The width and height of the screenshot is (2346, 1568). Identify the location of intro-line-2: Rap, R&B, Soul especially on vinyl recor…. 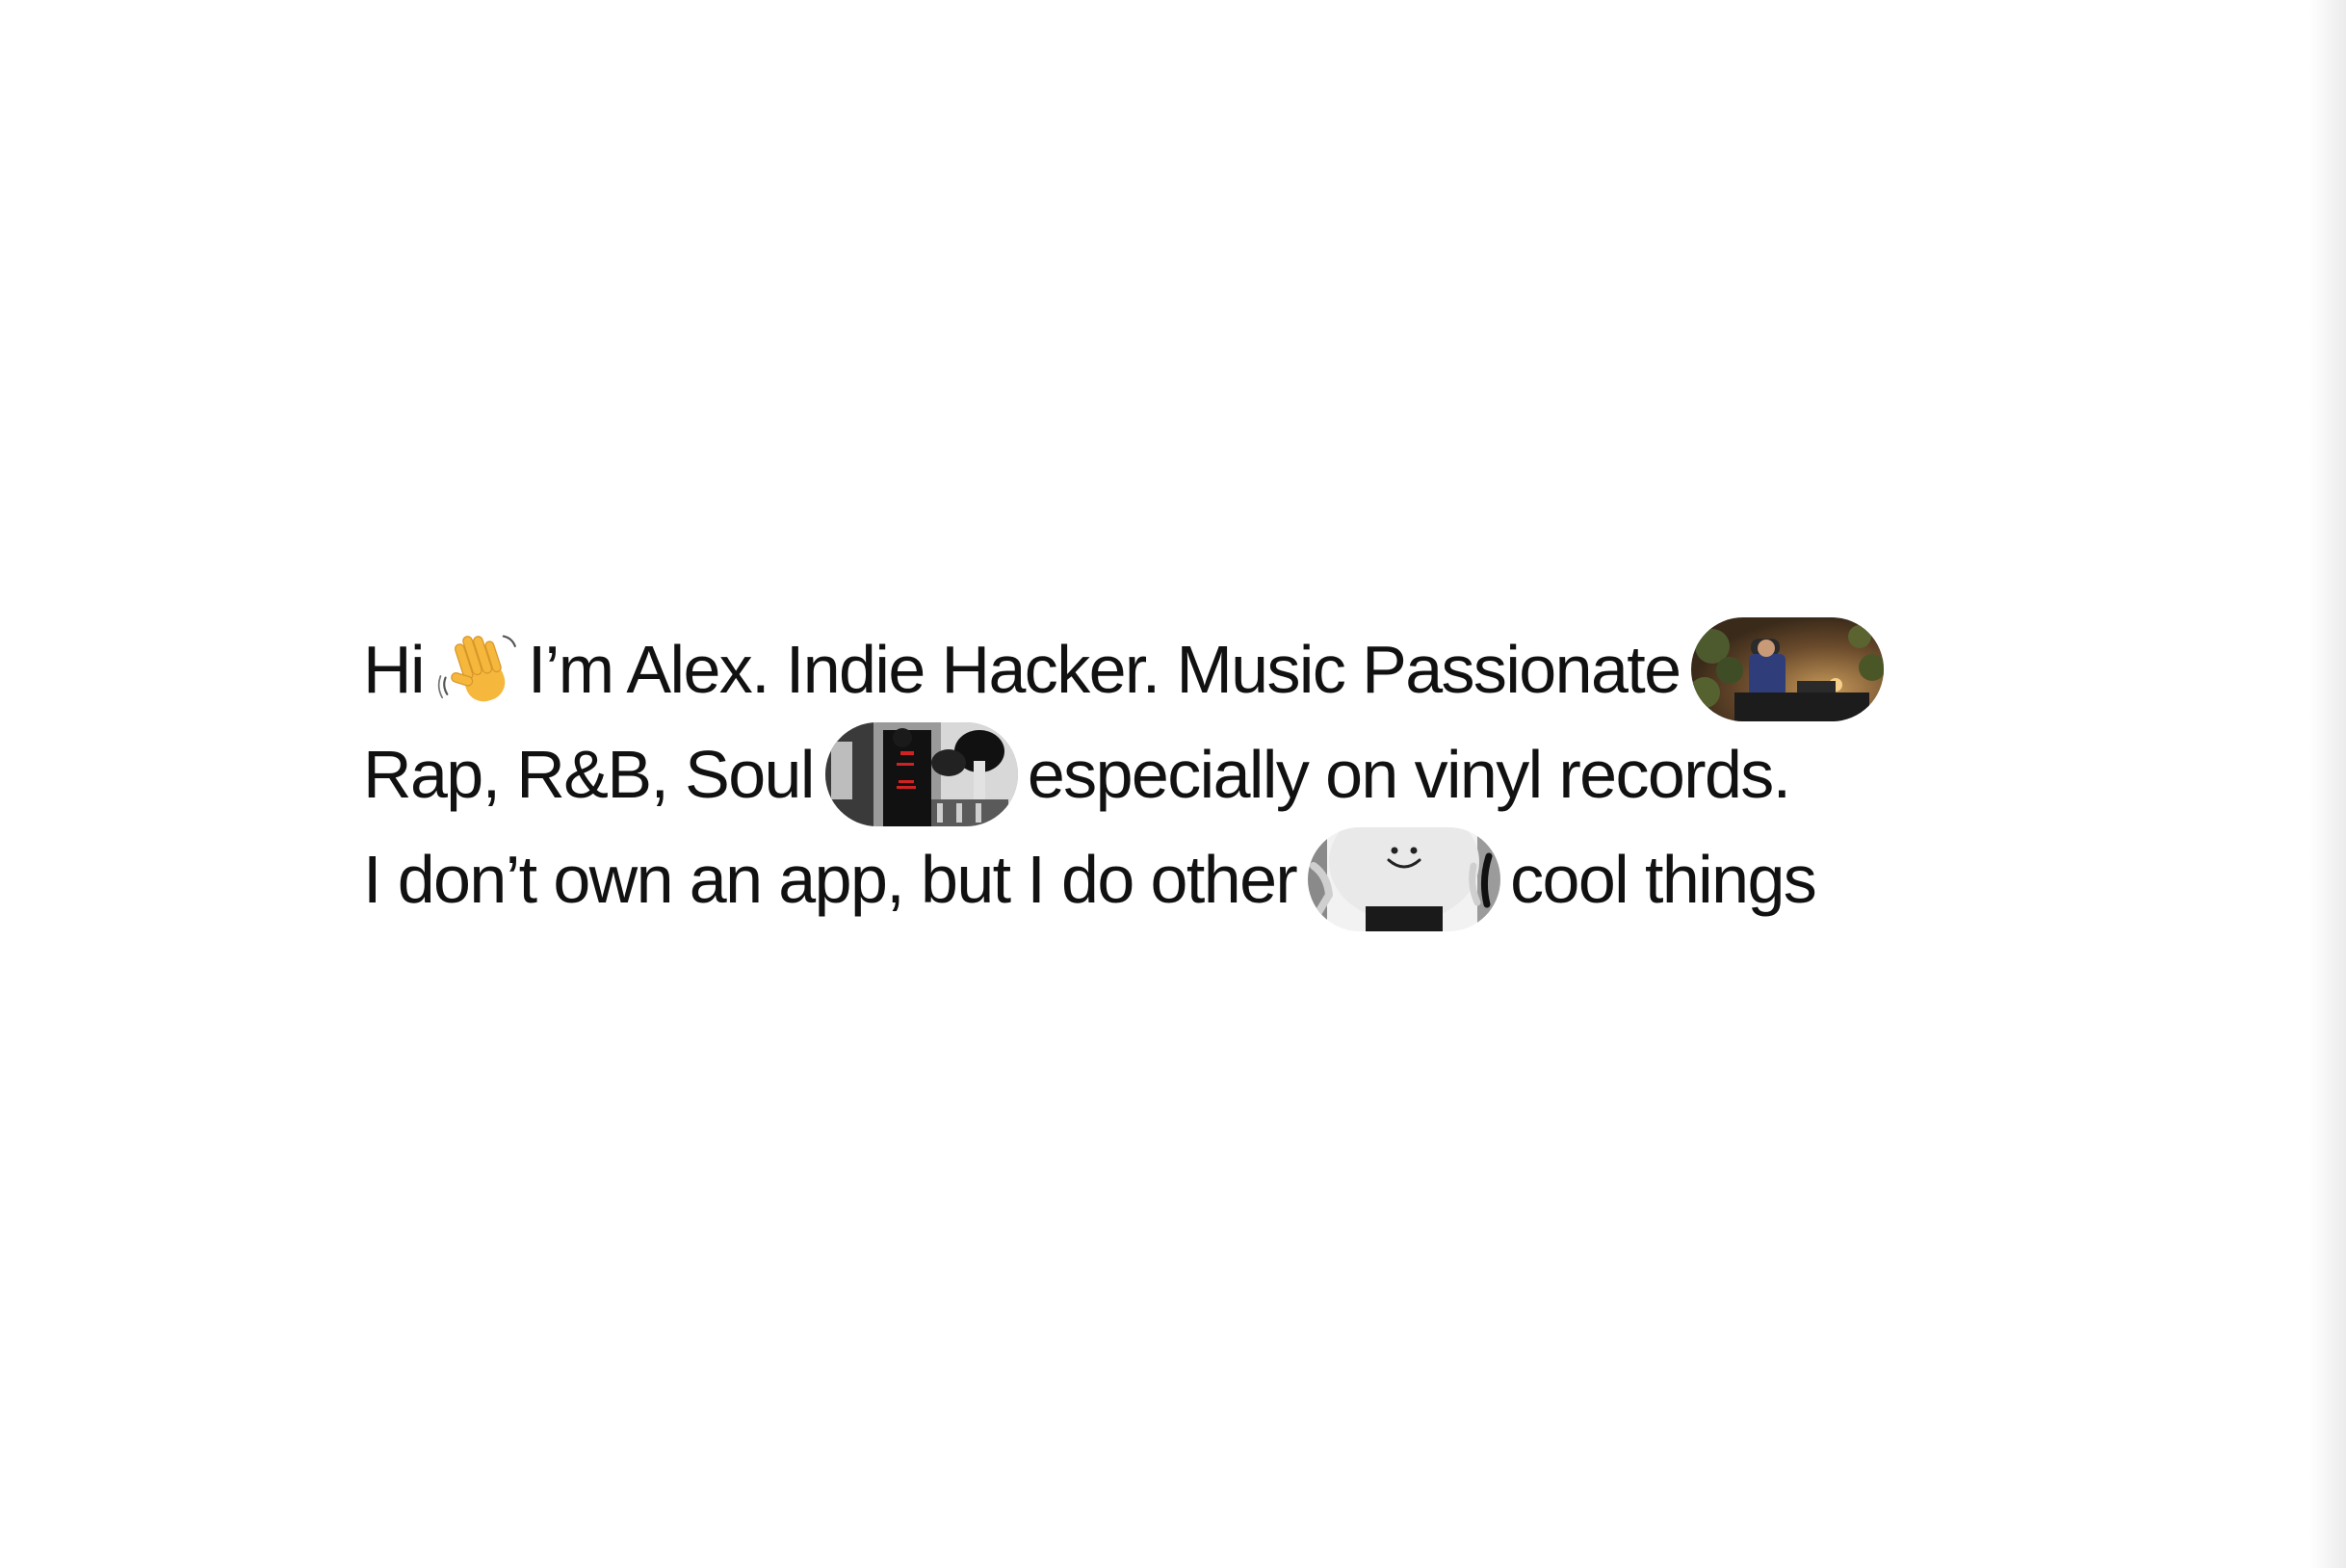
(1230, 773).